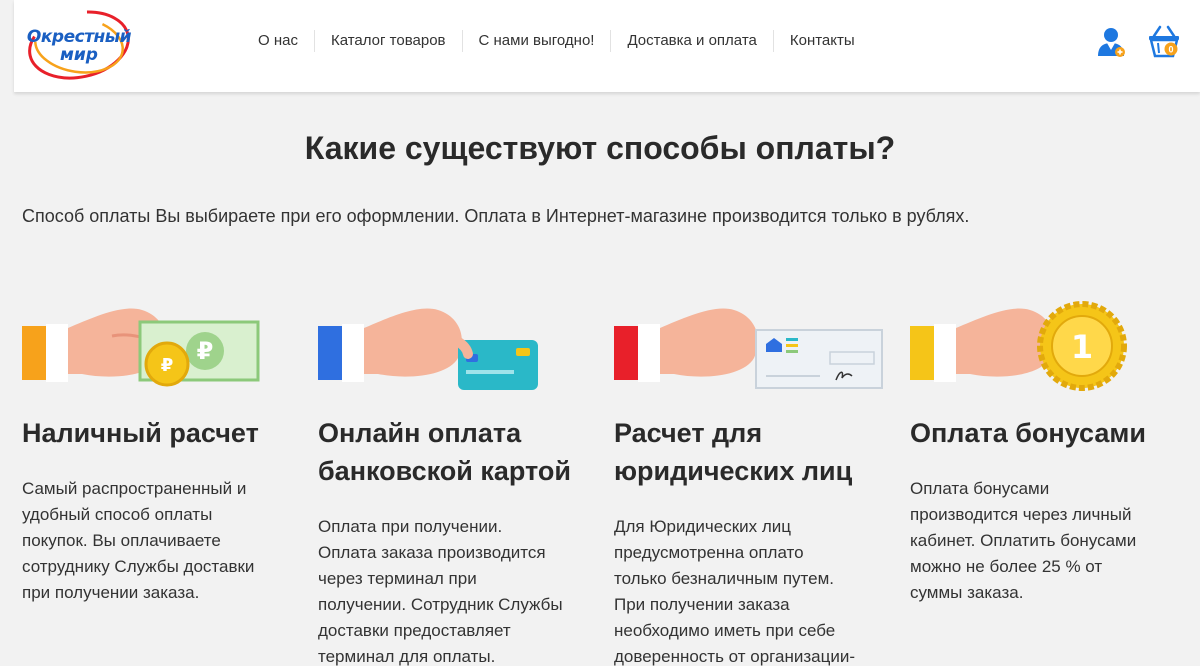 The width and height of the screenshot is (1200, 666). I want to click on cash-hand-icon: ₽ ₽, so click(141, 347).